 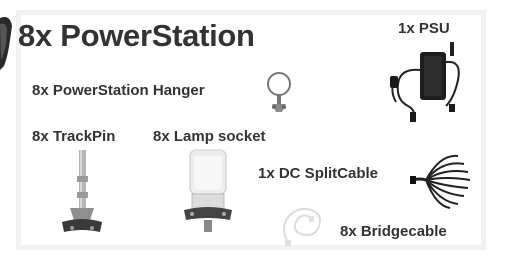 I want to click on hanger-icon, so click(x=279, y=92).